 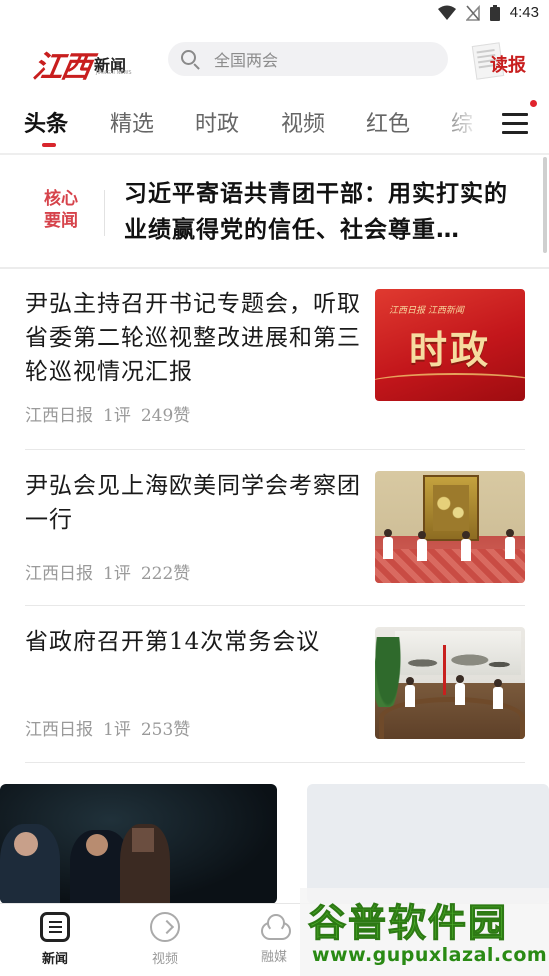 What do you see at coordinates (217, 122) in the screenshot?
I see `tab-politics: 时政` at bounding box center [217, 122].